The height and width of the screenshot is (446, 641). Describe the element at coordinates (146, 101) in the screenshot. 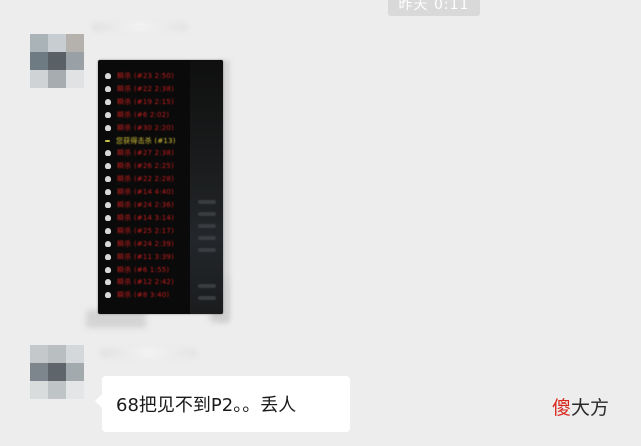

I see `kill-feed-text: 瞬杀 (#19 2:15)` at that location.